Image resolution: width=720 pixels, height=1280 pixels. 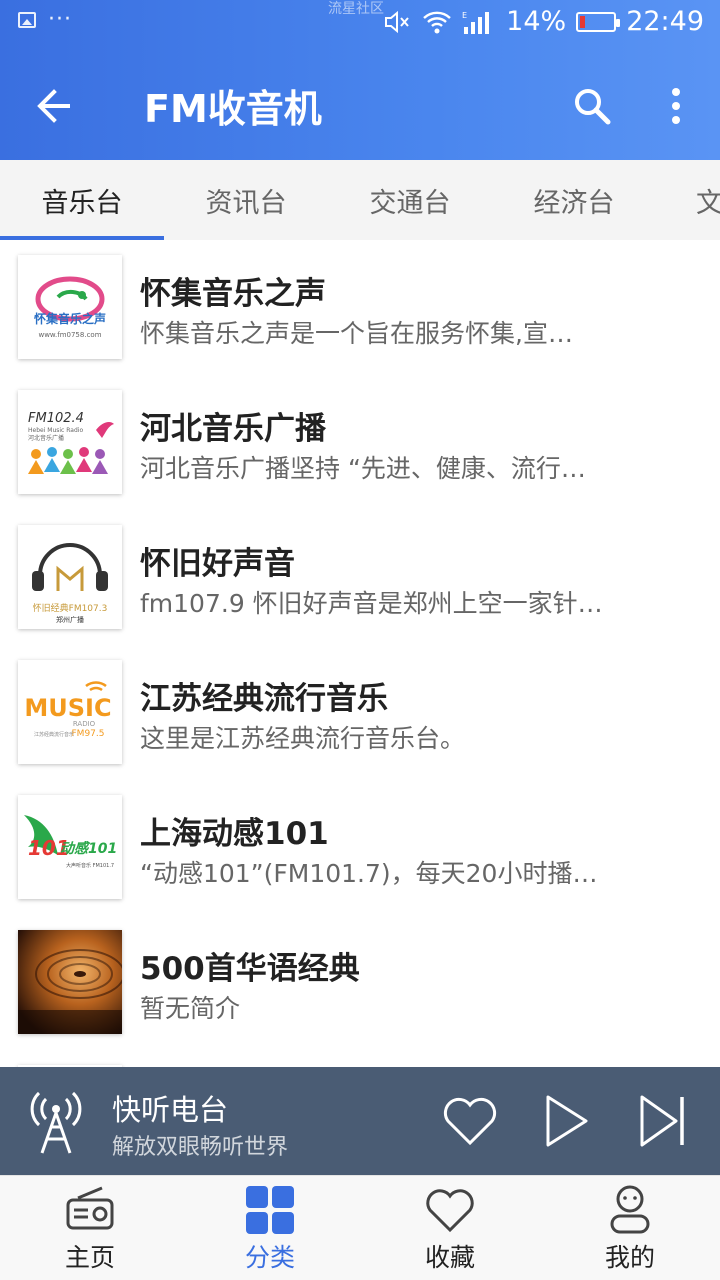 I want to click on battery-percent: 14%, so click(x=536, y=21).